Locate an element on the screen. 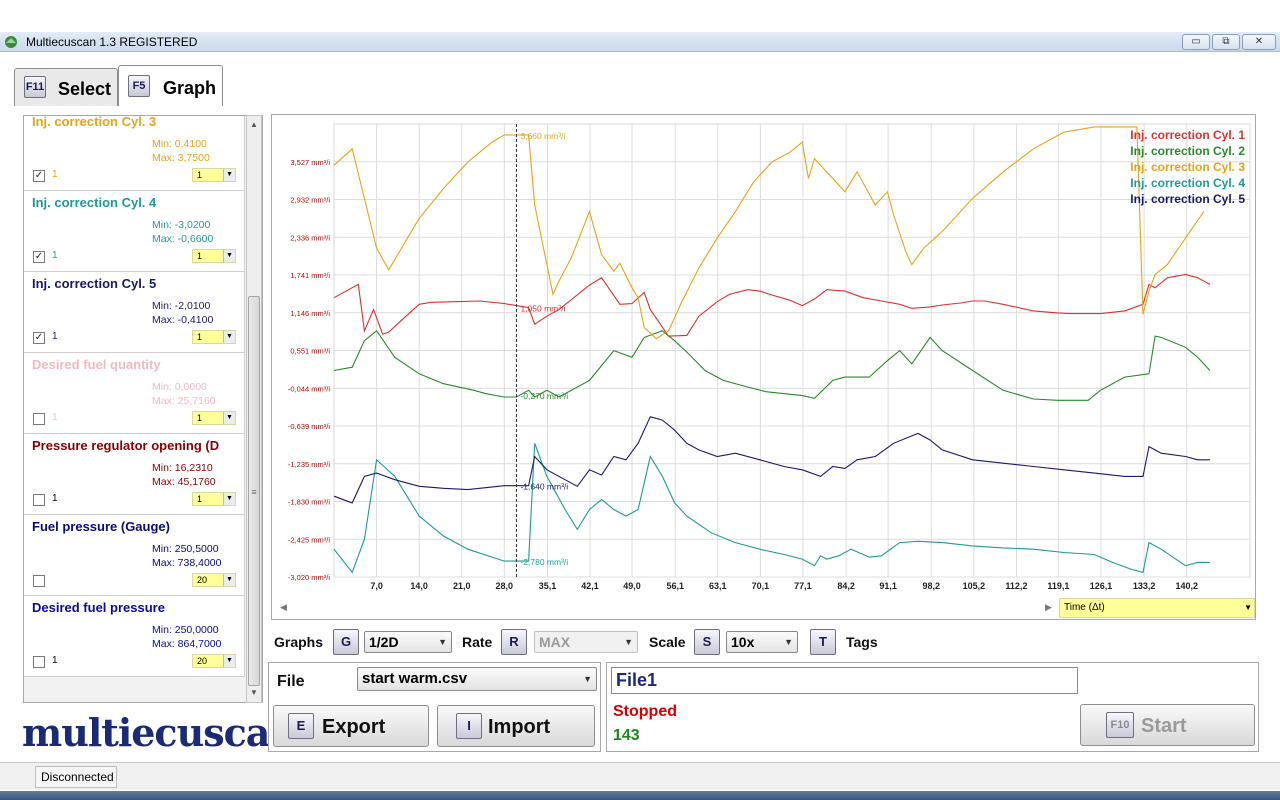 The width and height of the screenshot is (1280, 800). y-tick-label: -2,425 mm³/i is located at coordinates (309, 539).